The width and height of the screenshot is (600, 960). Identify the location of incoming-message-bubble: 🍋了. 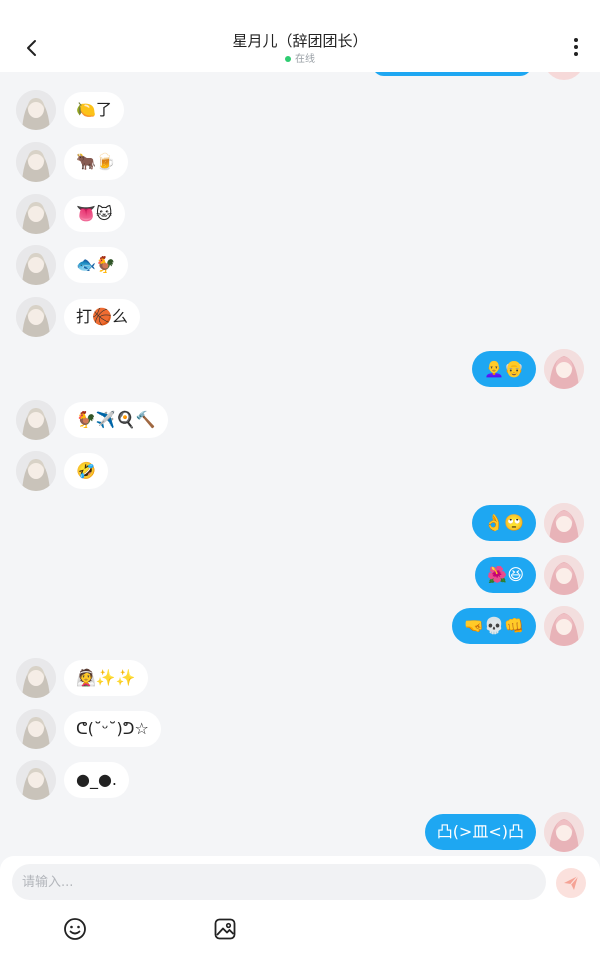
(94, 110).